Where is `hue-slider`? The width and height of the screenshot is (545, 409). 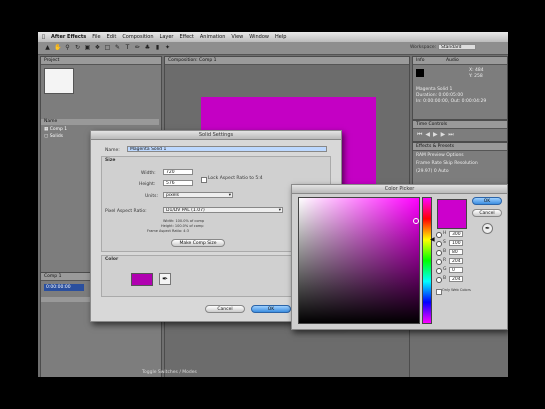
hue-slider is located at coordinates (427, 260).